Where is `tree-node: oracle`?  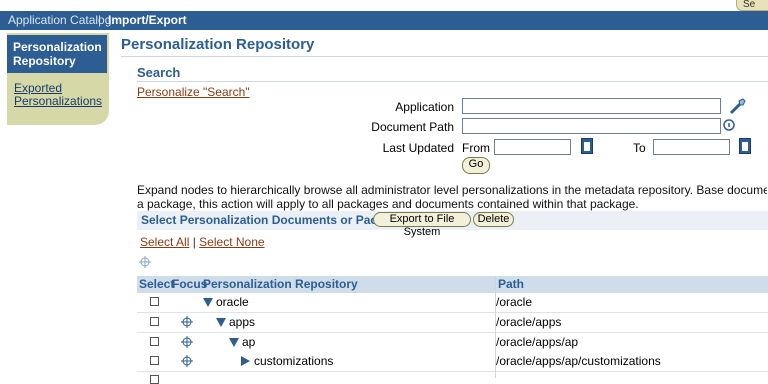
tree-node: oracle is located at coordinates (226, 302).